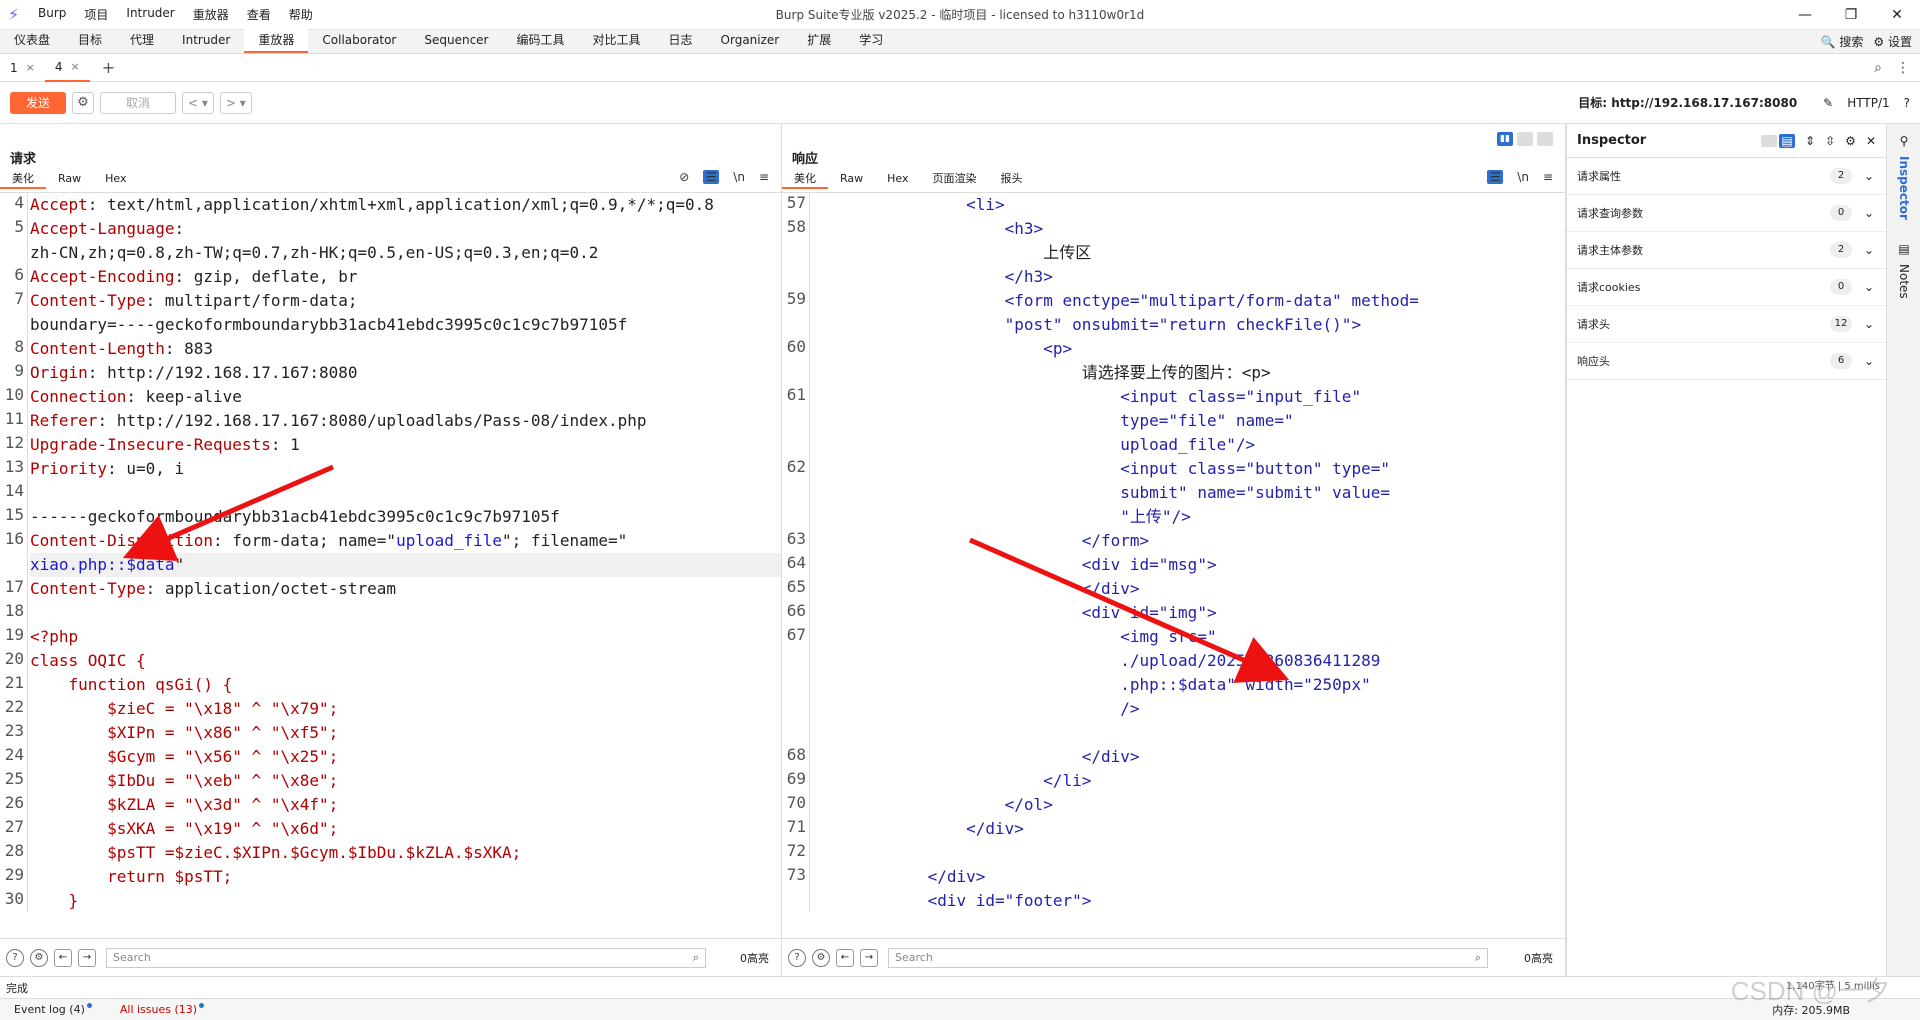 This screenshot has width=1920, height=1020. Describe the element at coordinates (259, 14) in the screenshot. I see `menu-view: 查看` at that location.